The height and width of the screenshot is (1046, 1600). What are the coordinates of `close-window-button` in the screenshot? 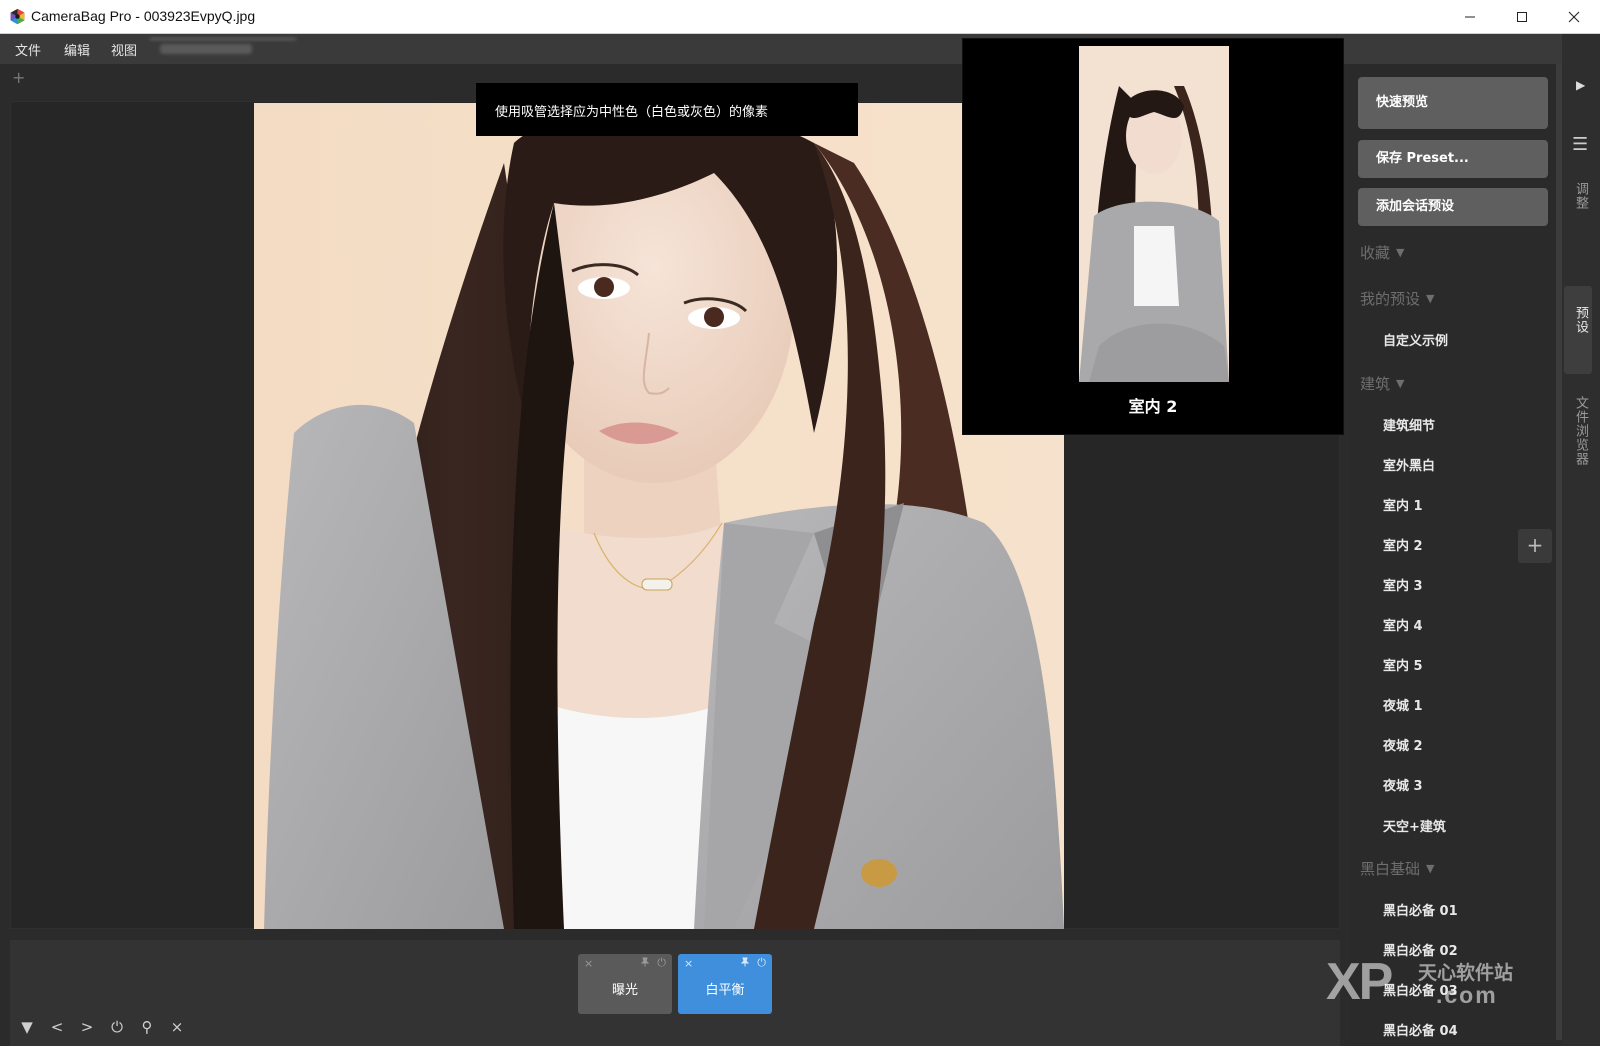 It's located at (1574, 17).